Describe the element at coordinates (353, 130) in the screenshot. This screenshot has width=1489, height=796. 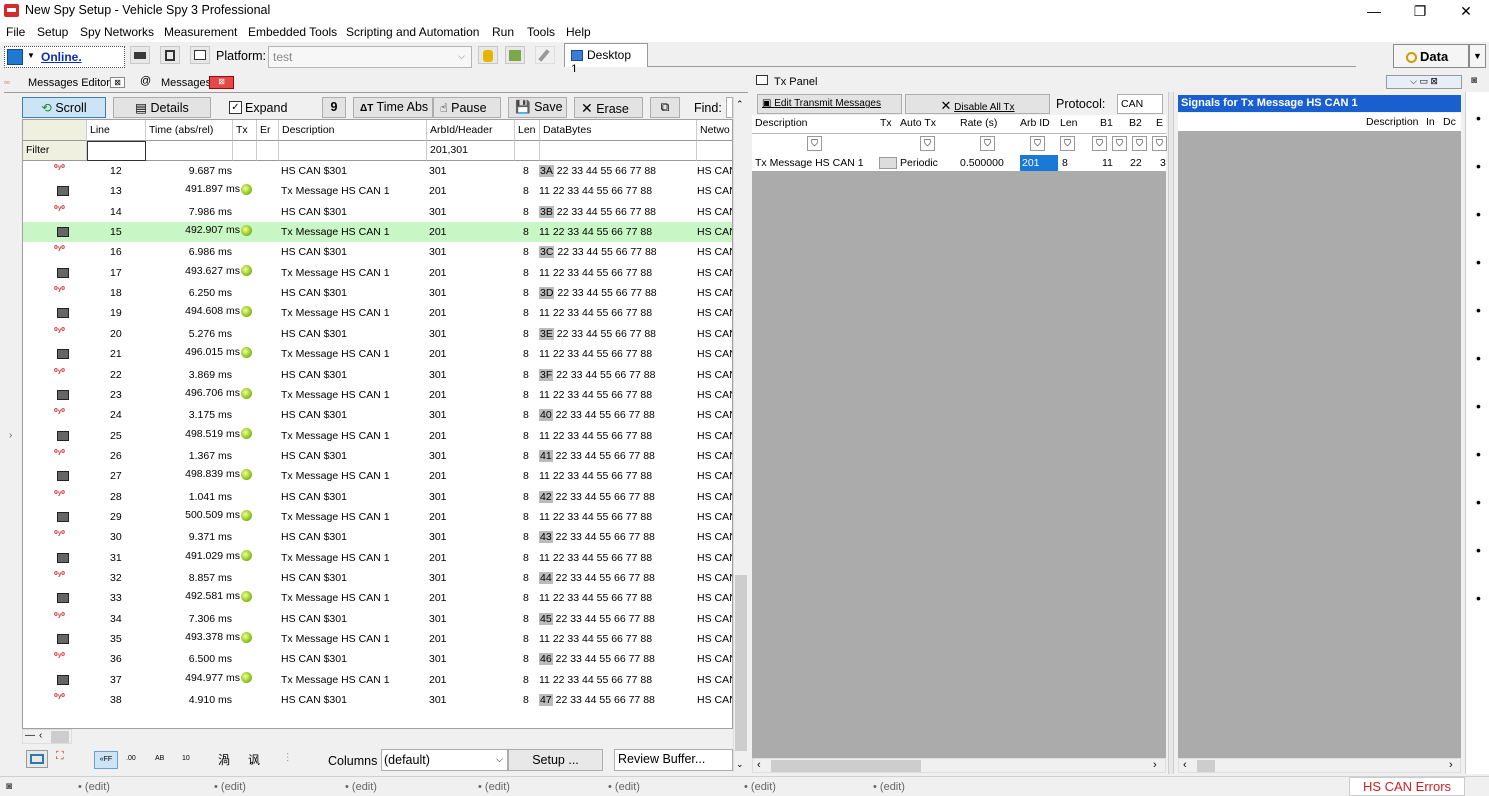
I see `col-description: Description` at that location.